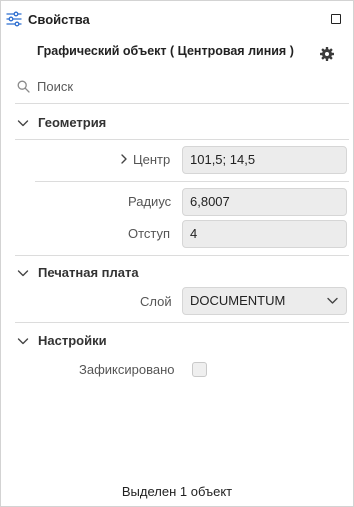 Image resolution: width=354 pixels, height=507 pixels. I want to click on section-settings-header: Настройки, so click(177, 341).